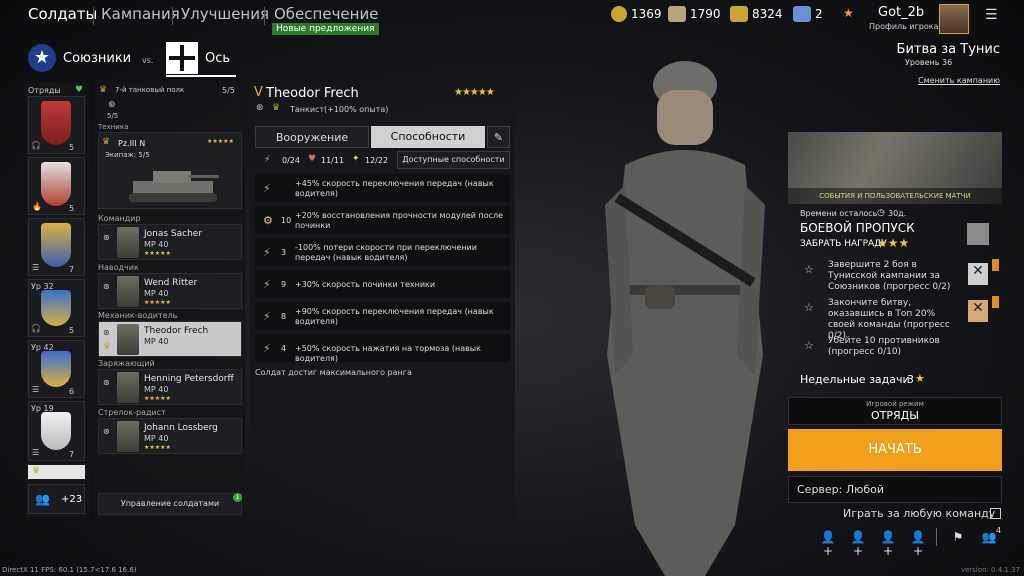  I want to click on server-label: Сервер: Любой, so click(841, 489).